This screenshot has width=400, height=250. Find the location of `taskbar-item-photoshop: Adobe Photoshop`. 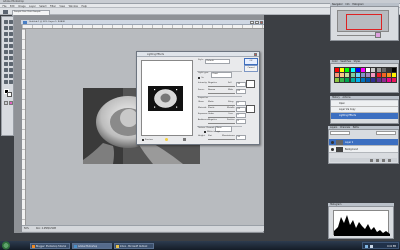

taskbar-item-photoshop: Adobe Photoshop is located at coordinates (92, 245).